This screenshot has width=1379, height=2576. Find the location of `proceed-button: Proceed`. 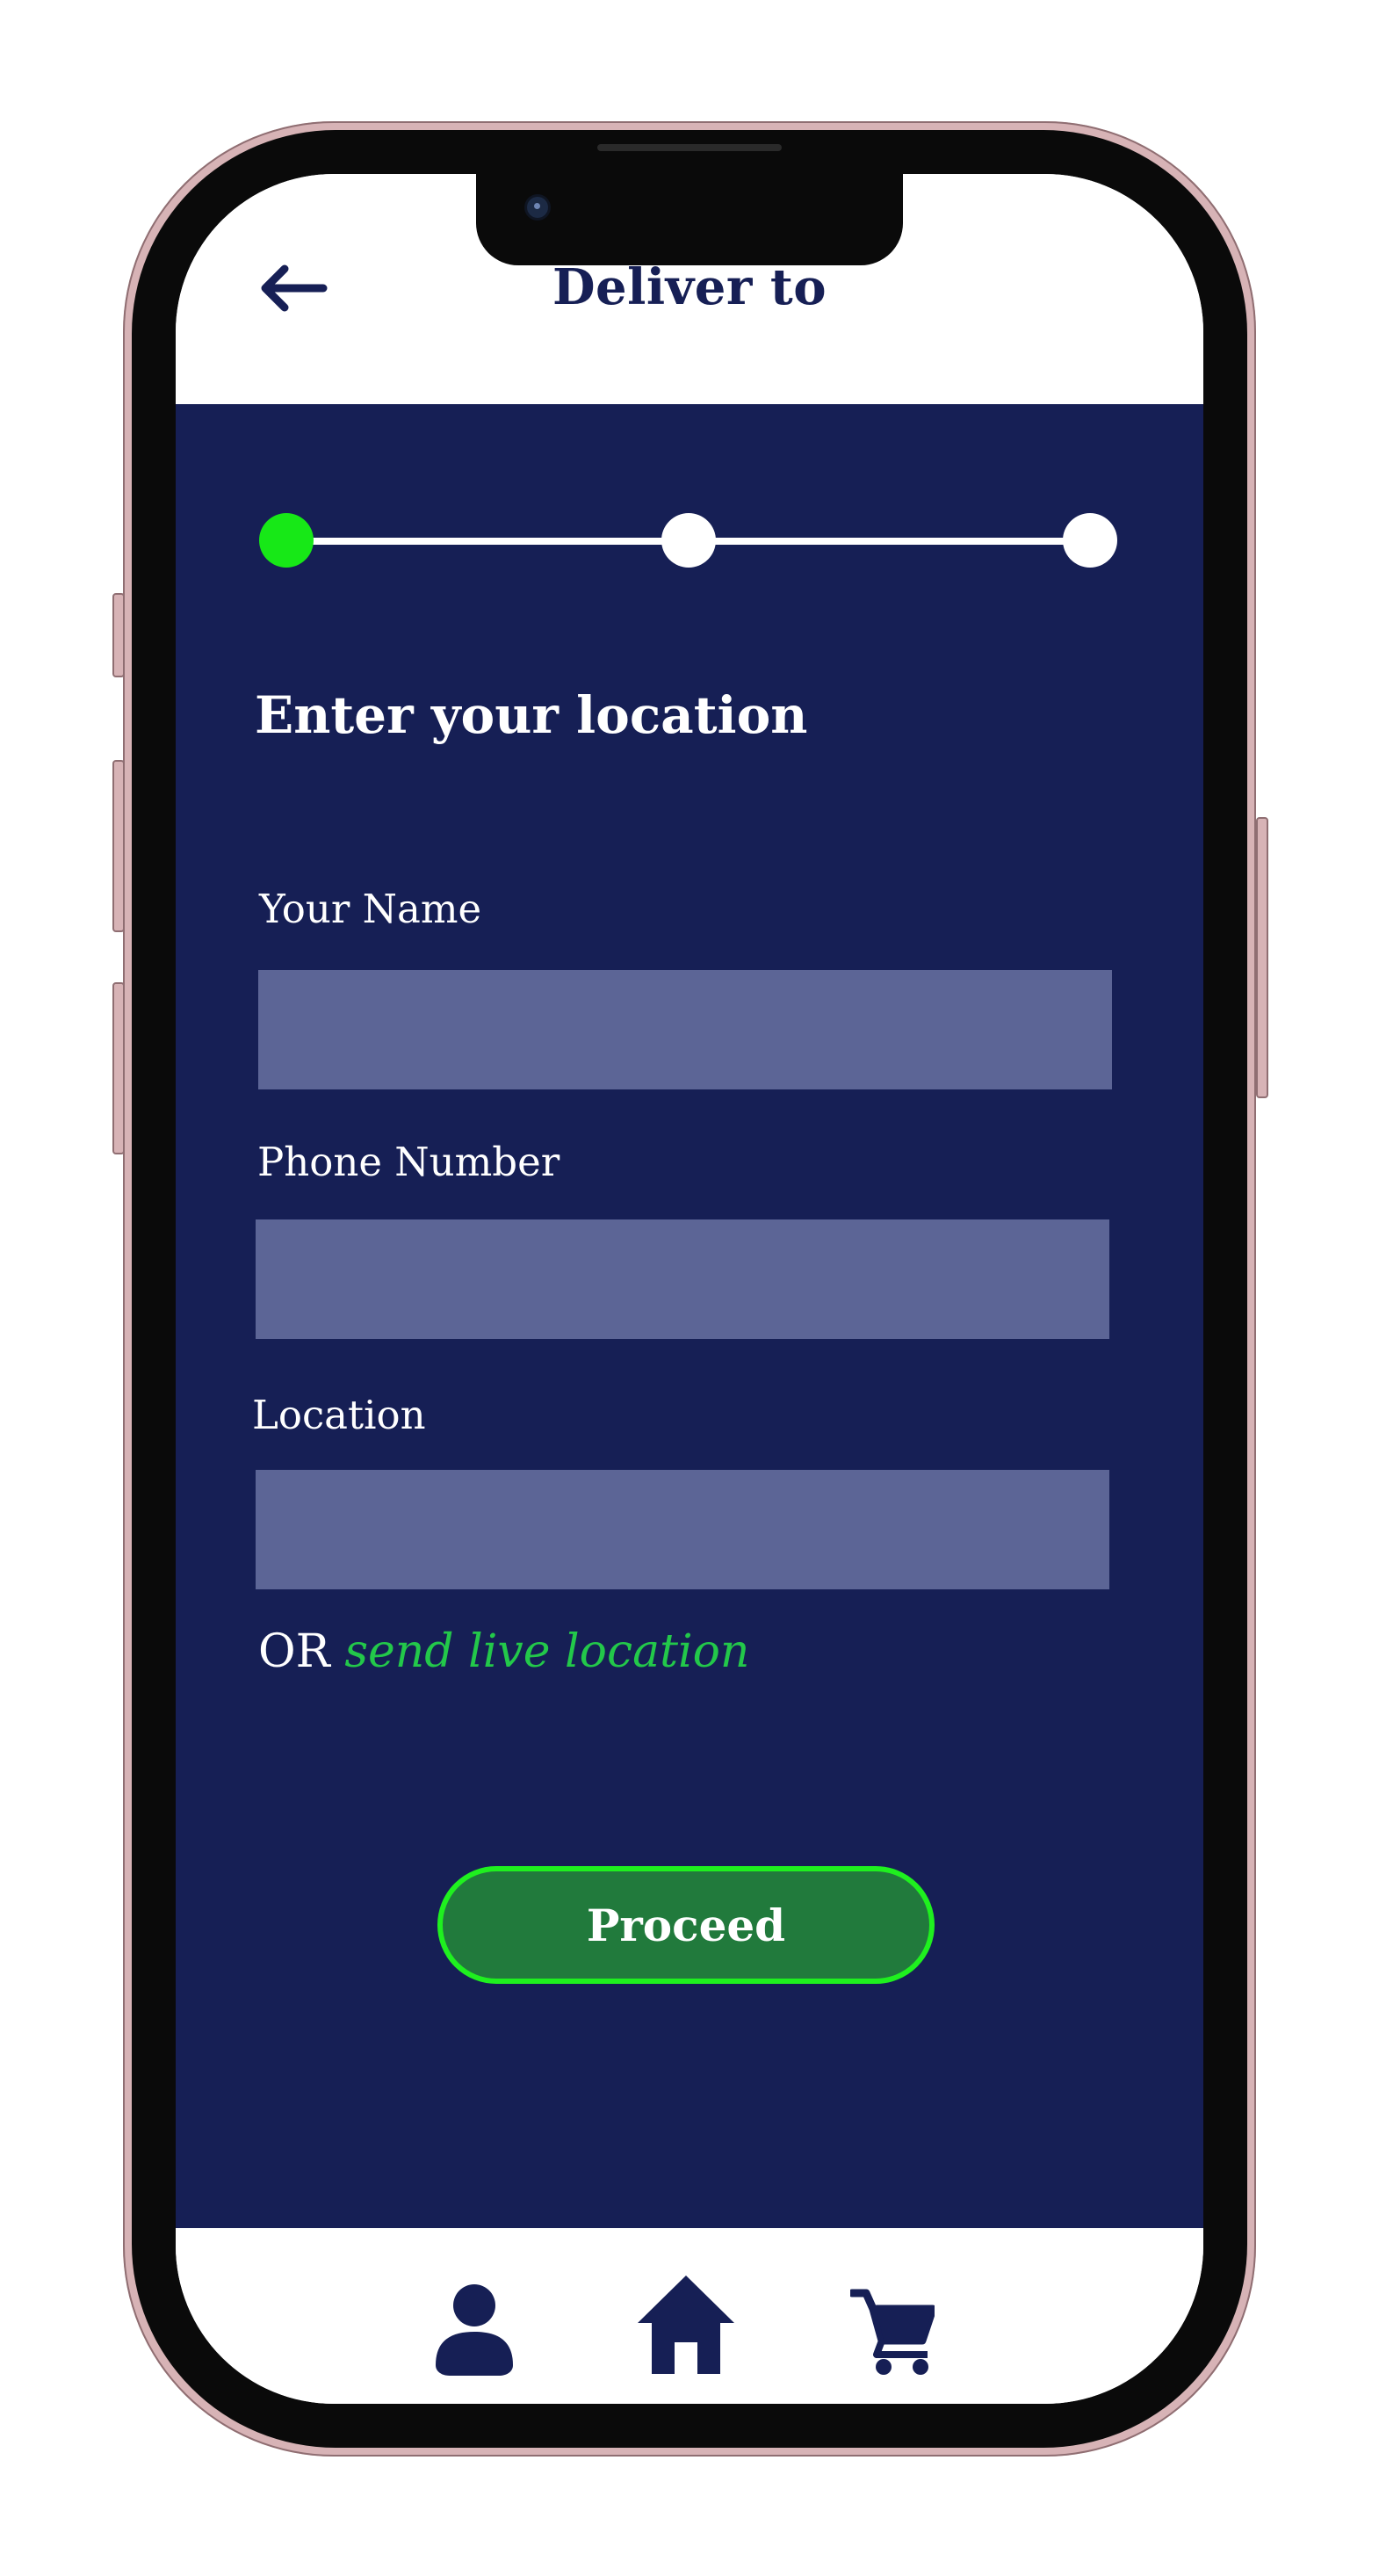

proceed-button: Proceed is located at coordinates (686, 1925).